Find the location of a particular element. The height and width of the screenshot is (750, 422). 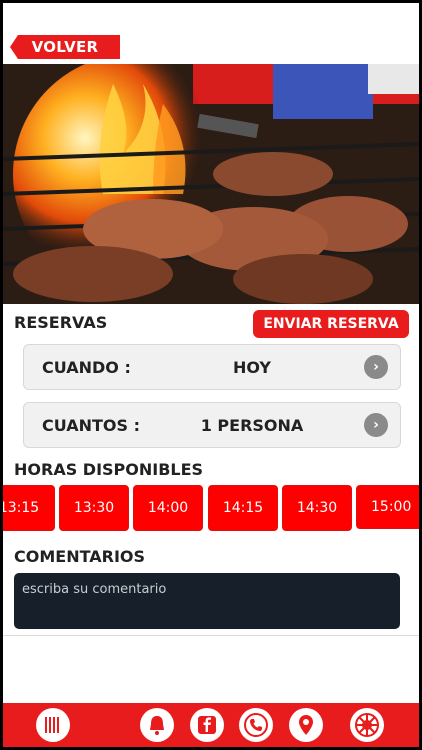

time-slot: 13:30 is located at coordinates (94, 508).